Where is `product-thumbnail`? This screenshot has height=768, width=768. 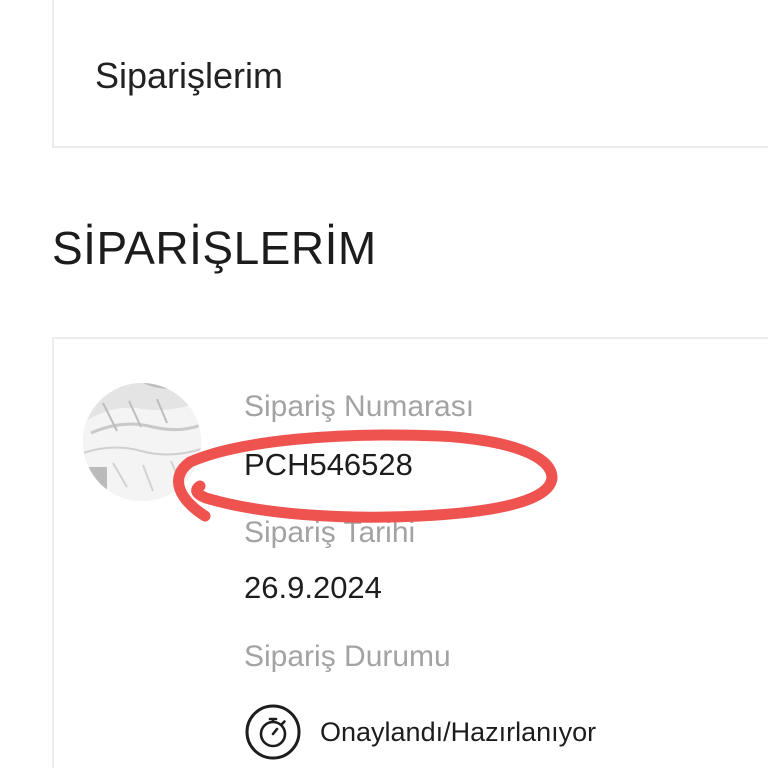
product-thumbnail is located at coordinates (142, 442).